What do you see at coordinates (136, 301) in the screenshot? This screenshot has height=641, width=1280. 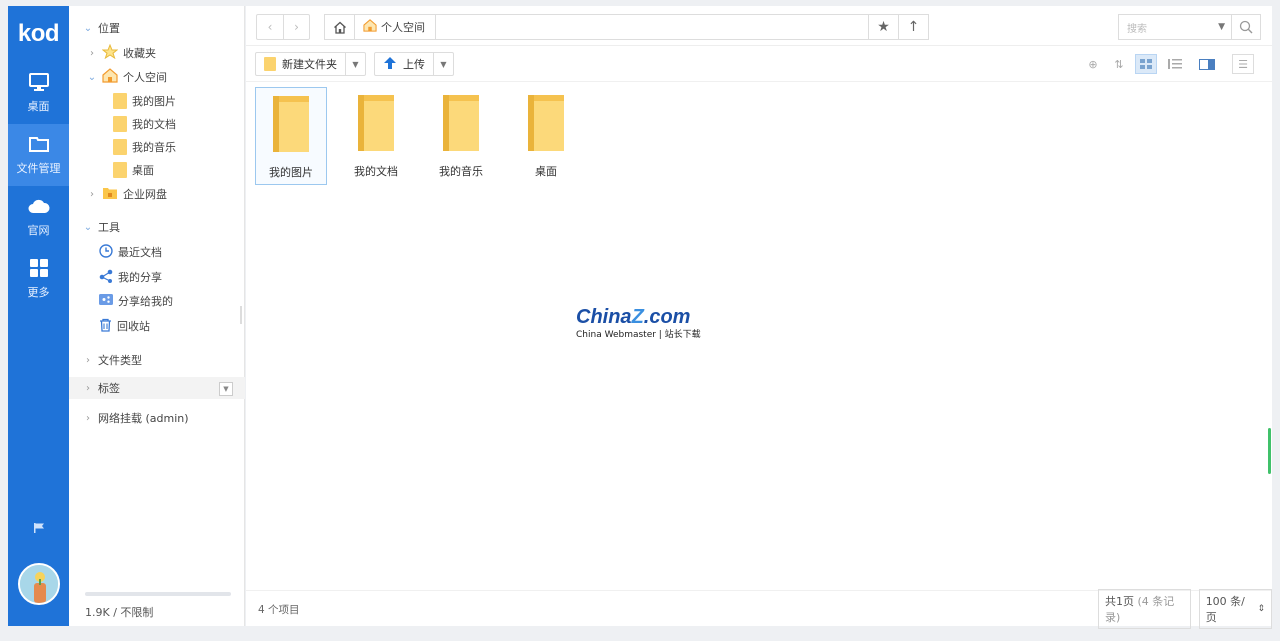 I see `tool-item-shared-with-me: 分享给我的` at bounding box center [136, 301].